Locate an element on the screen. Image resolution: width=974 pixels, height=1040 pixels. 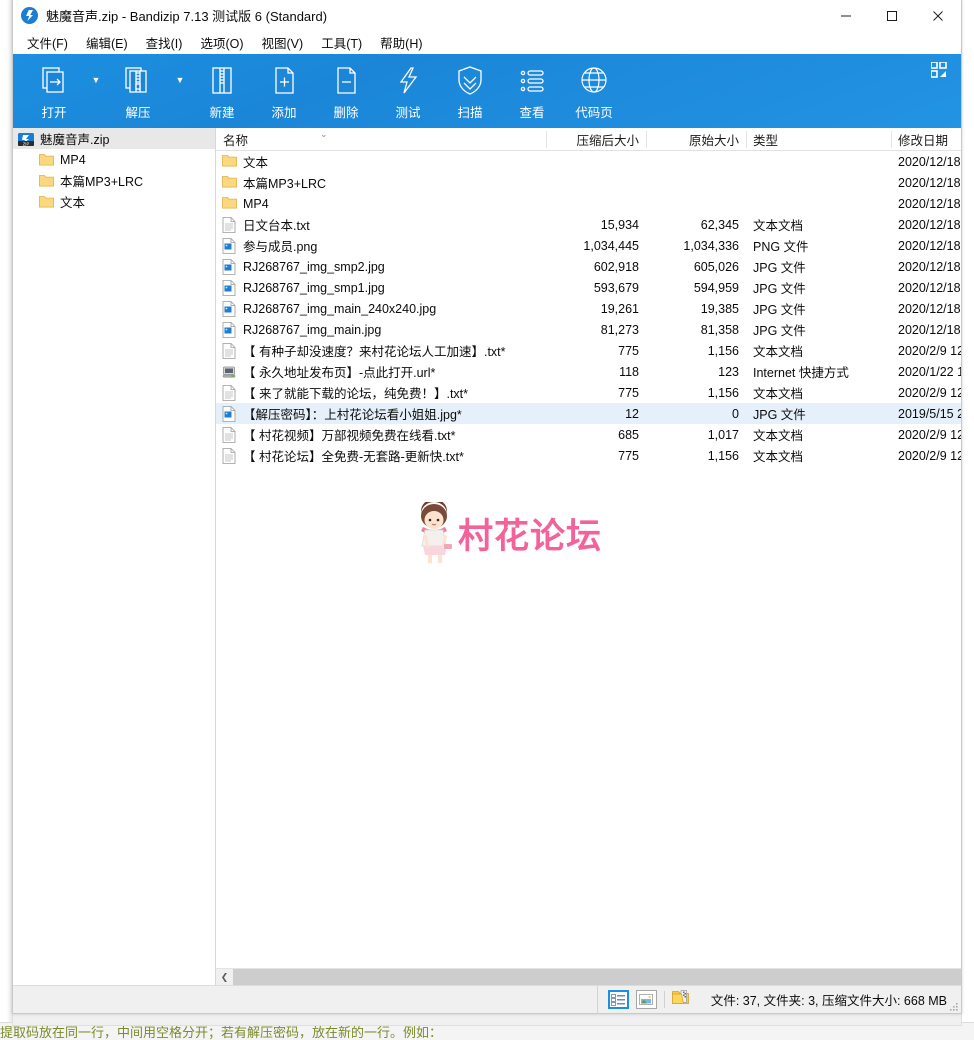
table-row: MP4 2020/12/18 11:38 is located at coordinates (588, 203).